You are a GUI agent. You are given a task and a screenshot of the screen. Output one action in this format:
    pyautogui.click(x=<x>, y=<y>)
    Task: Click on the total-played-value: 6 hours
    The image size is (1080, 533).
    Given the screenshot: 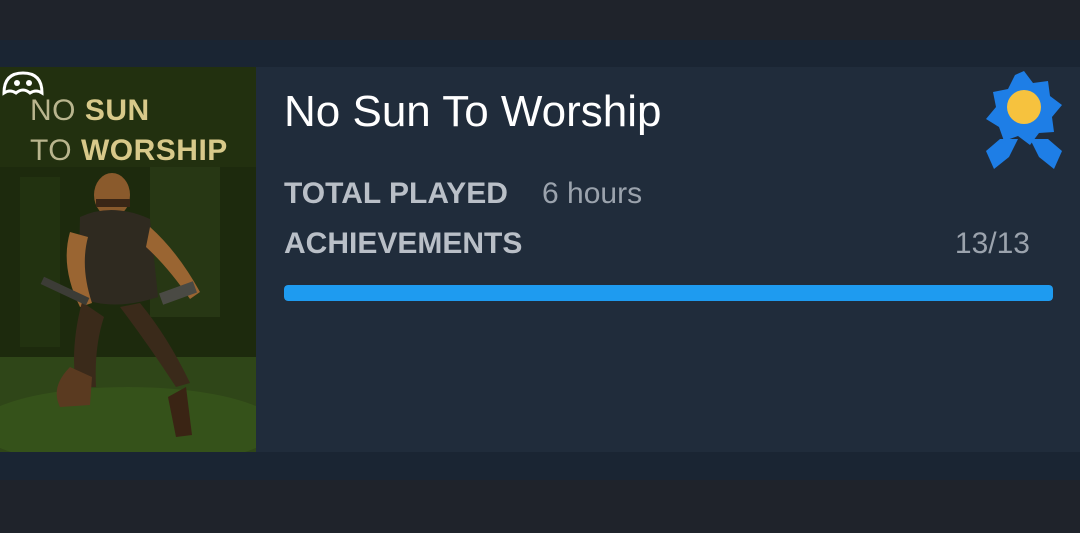 What is the action you would take?
    pyautogui.click(x=592, y=193)
    